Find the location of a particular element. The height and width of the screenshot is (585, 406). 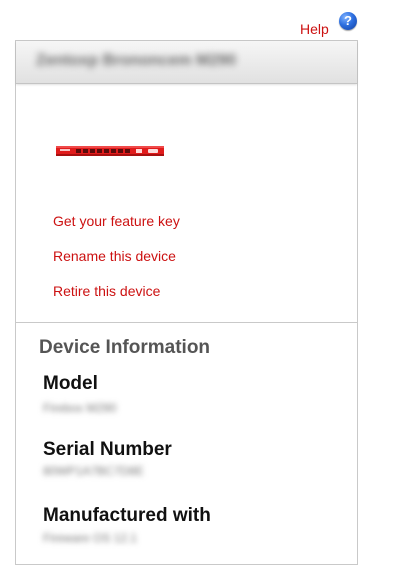

device-panel-header: Zentoxp Brononcem M290 is located at coordinates (186, 62).